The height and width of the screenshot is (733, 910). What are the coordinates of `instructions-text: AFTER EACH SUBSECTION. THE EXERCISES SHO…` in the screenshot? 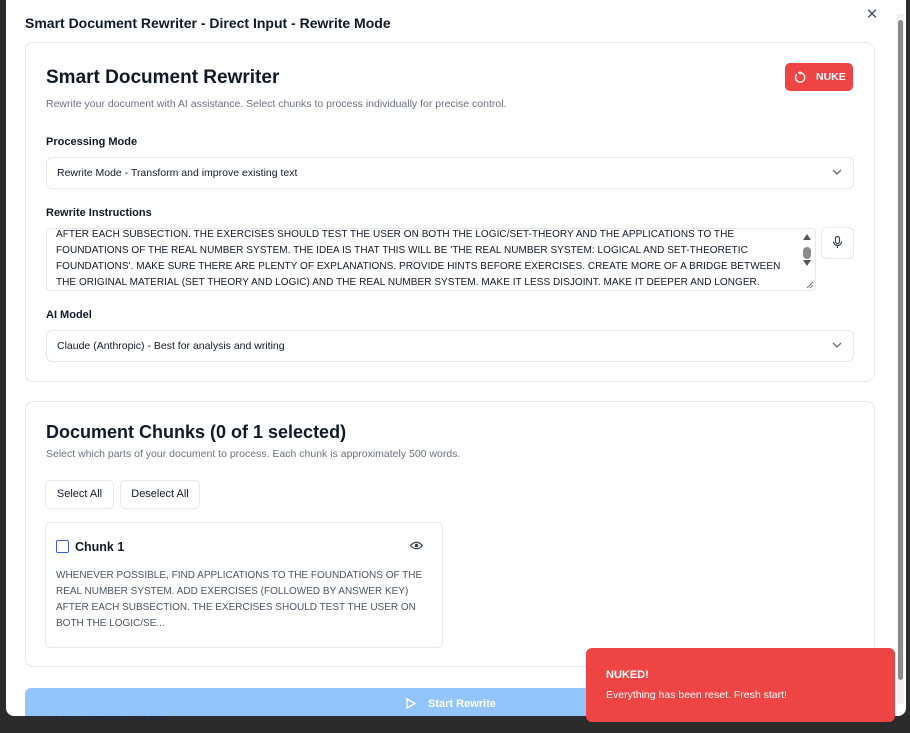 It's located at (418, 258).